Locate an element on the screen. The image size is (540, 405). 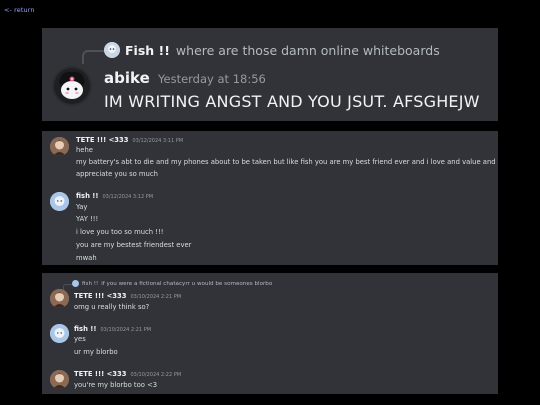
reply-author: Fish !! is located at coordinates (147, 50).